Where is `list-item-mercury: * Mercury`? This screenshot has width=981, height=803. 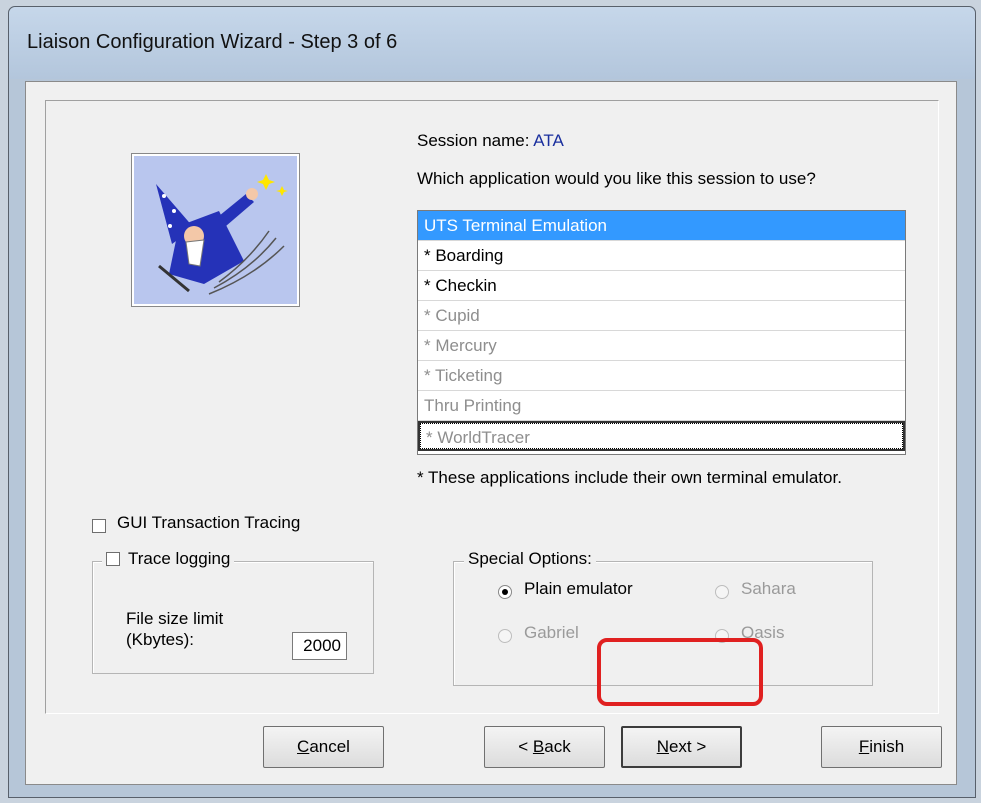
list-item-mercury: * Mercury is located at coordinates (661, 346).